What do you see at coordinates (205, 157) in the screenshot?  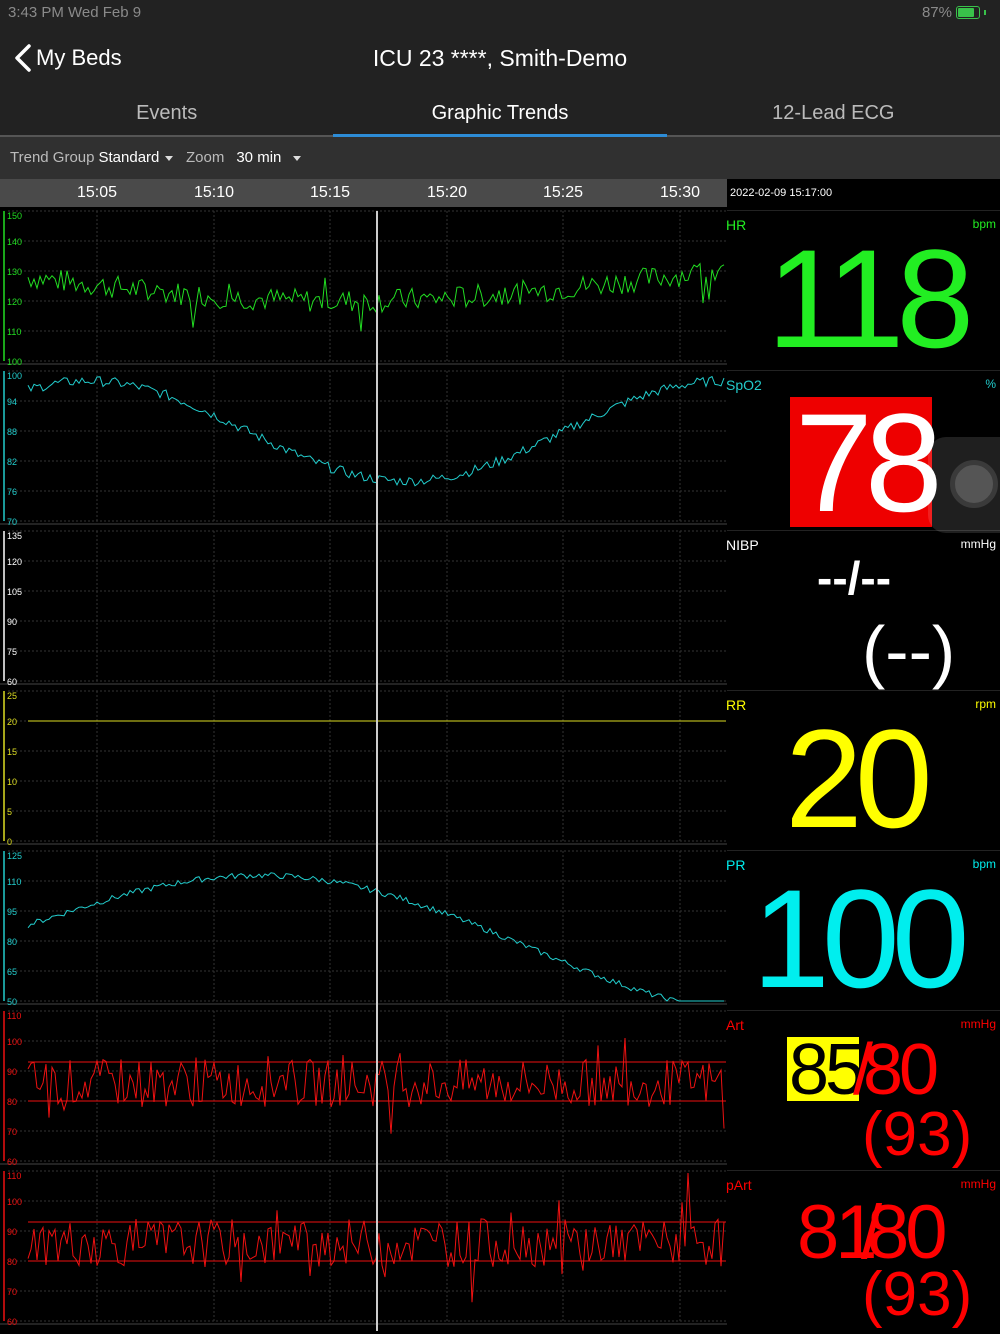 I see `zoom-label: Zoom` at bounding box center [205, 157].